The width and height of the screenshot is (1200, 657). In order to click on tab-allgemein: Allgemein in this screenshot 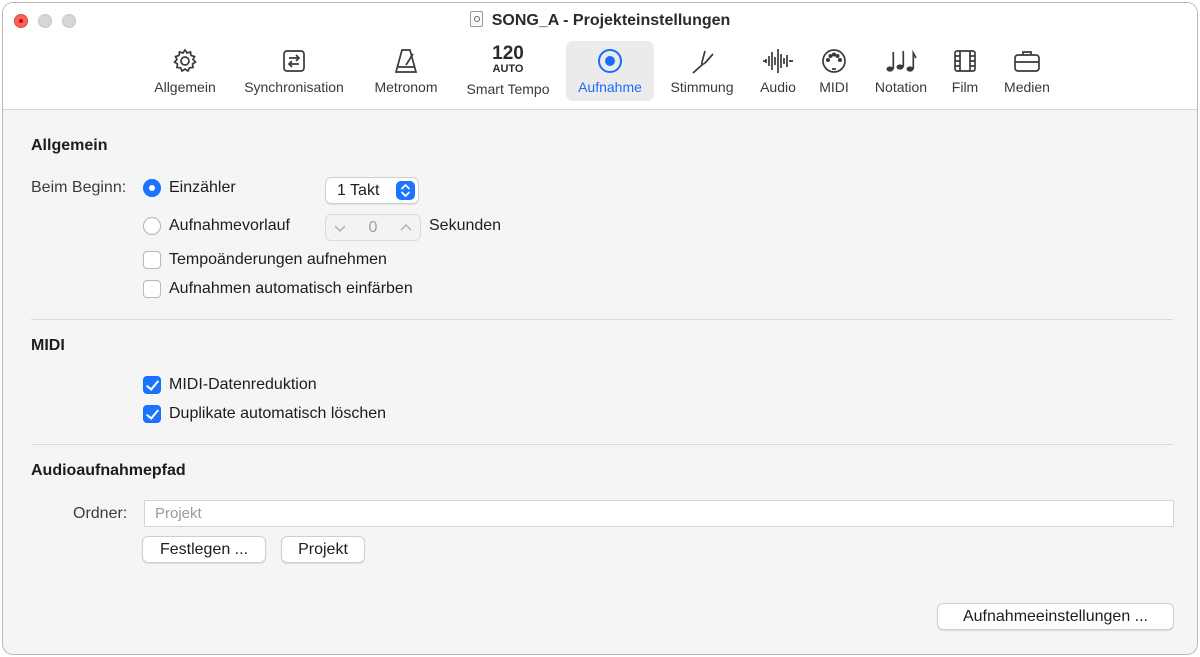, I will do `click(185, 71)`.